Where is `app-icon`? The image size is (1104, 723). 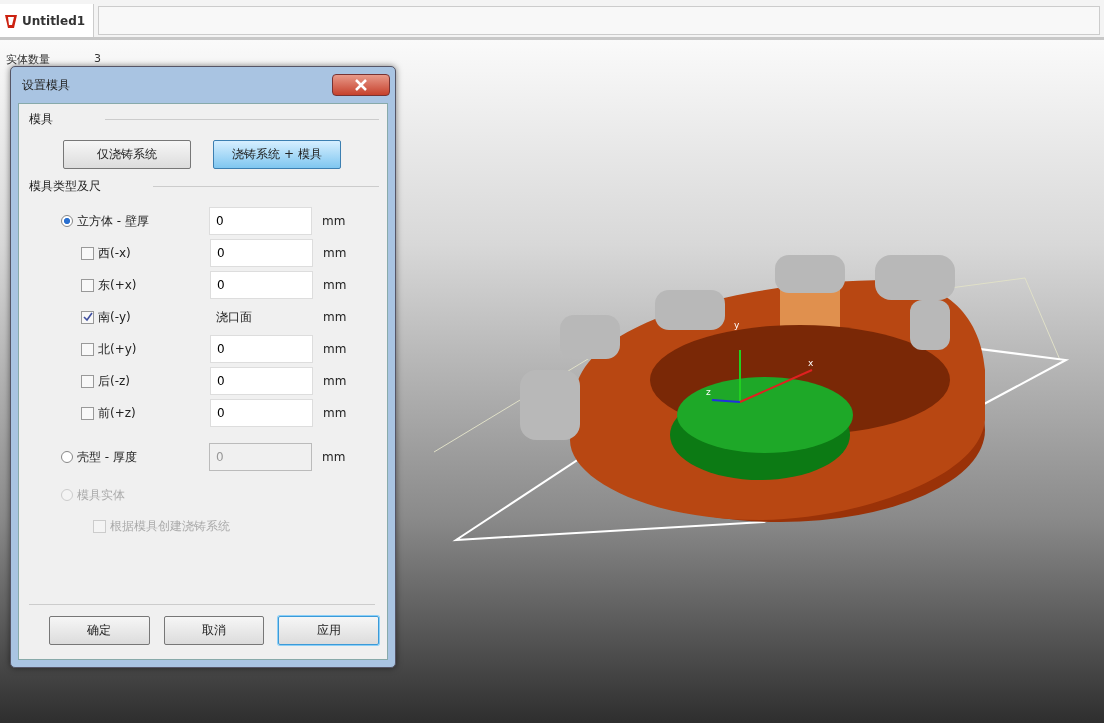 app-icon is located at coordinates (11, 20).